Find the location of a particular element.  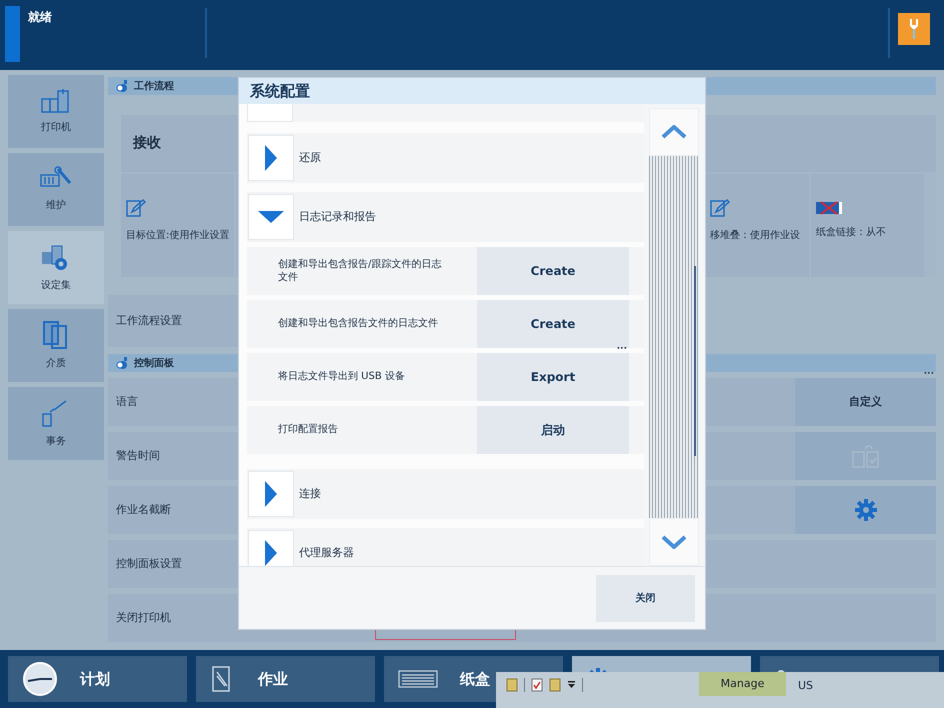

chevron-up-icon is located at coordinates (674, 132).